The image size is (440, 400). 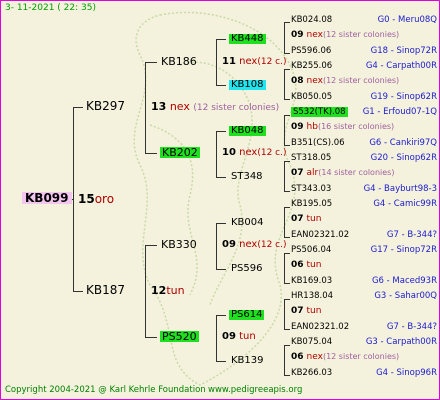 I want to click on gen4-dam-row: KB050.05 G19 - Sinop62R, so click(x=364, y=97).